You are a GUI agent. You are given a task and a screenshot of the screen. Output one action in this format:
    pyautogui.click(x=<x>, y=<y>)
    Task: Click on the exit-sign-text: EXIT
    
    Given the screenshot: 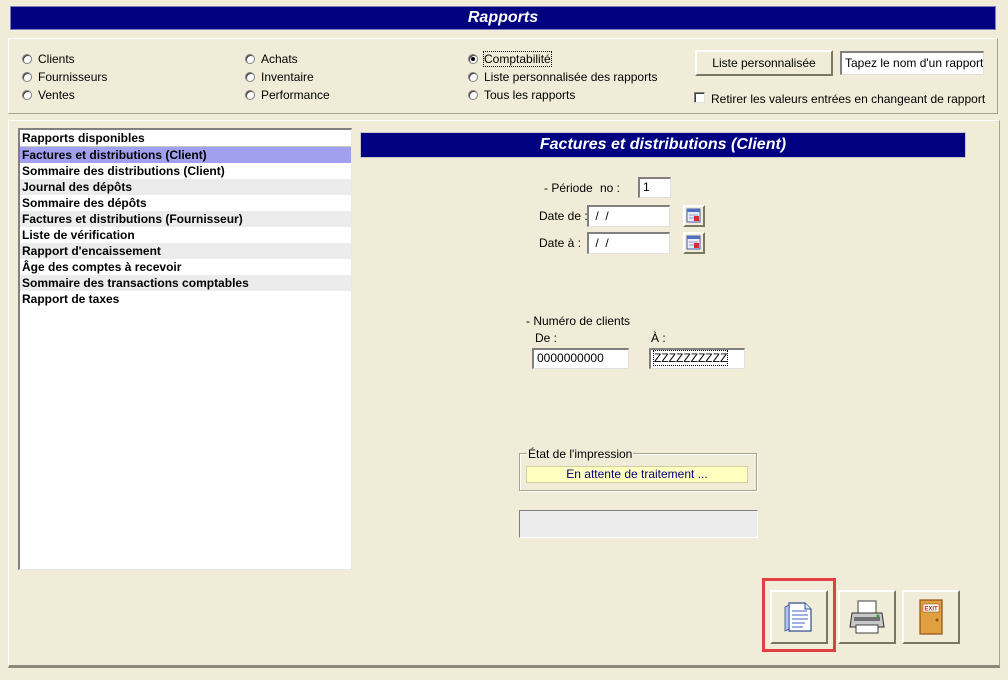 What is the action you would take?
    pyautogui.click(x=931, y=610)
    